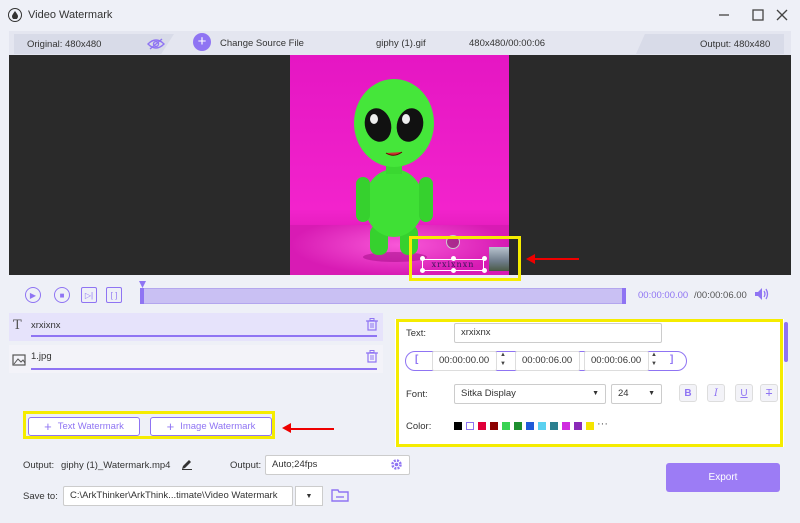 The width and height of the screenshot is (800, 523). Describe the element at coordinates (758, 15) in the screenshot. I see `maximize-icon` at that location.